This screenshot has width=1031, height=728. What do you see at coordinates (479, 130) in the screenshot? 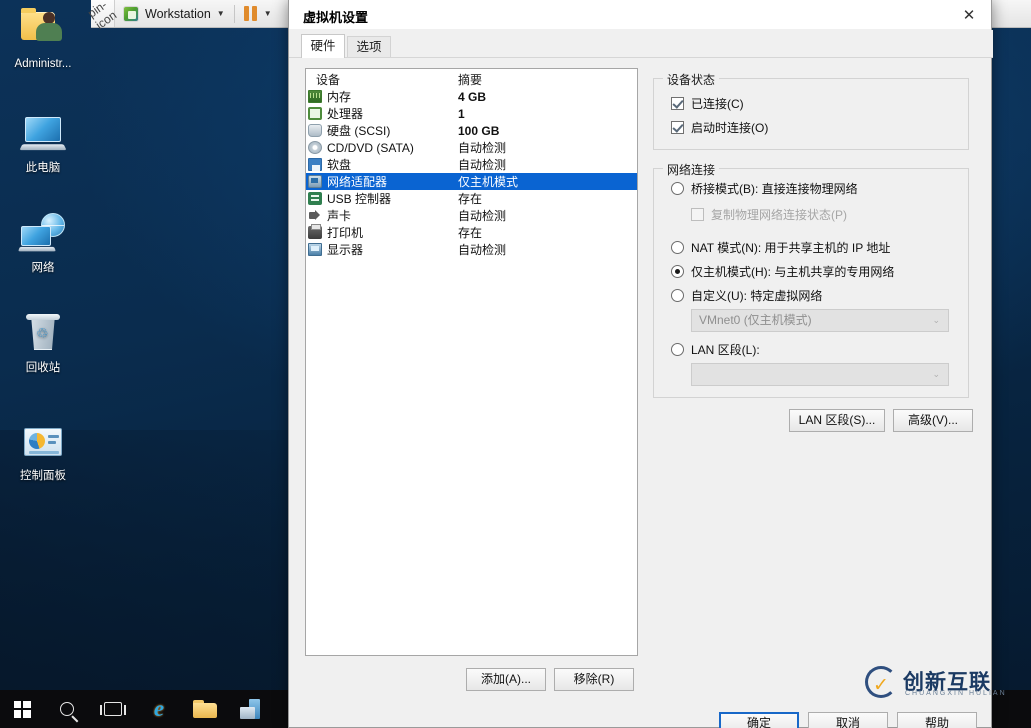
I see `device-summary: 100 GB` at bounding box center [479, 130].